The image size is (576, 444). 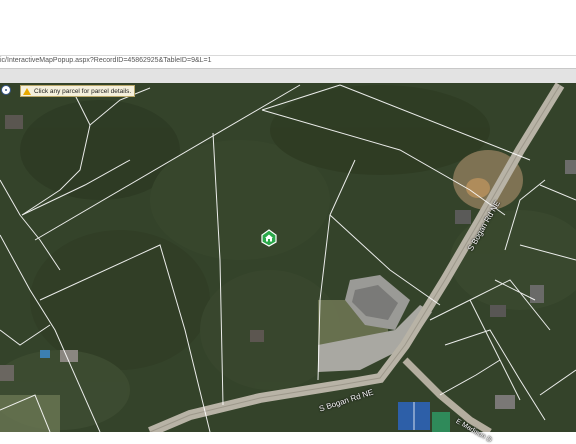 What do you see at coordinates (27, 91) in the screenshot?
I see `warning-icon` at bounding box center [27, 91].